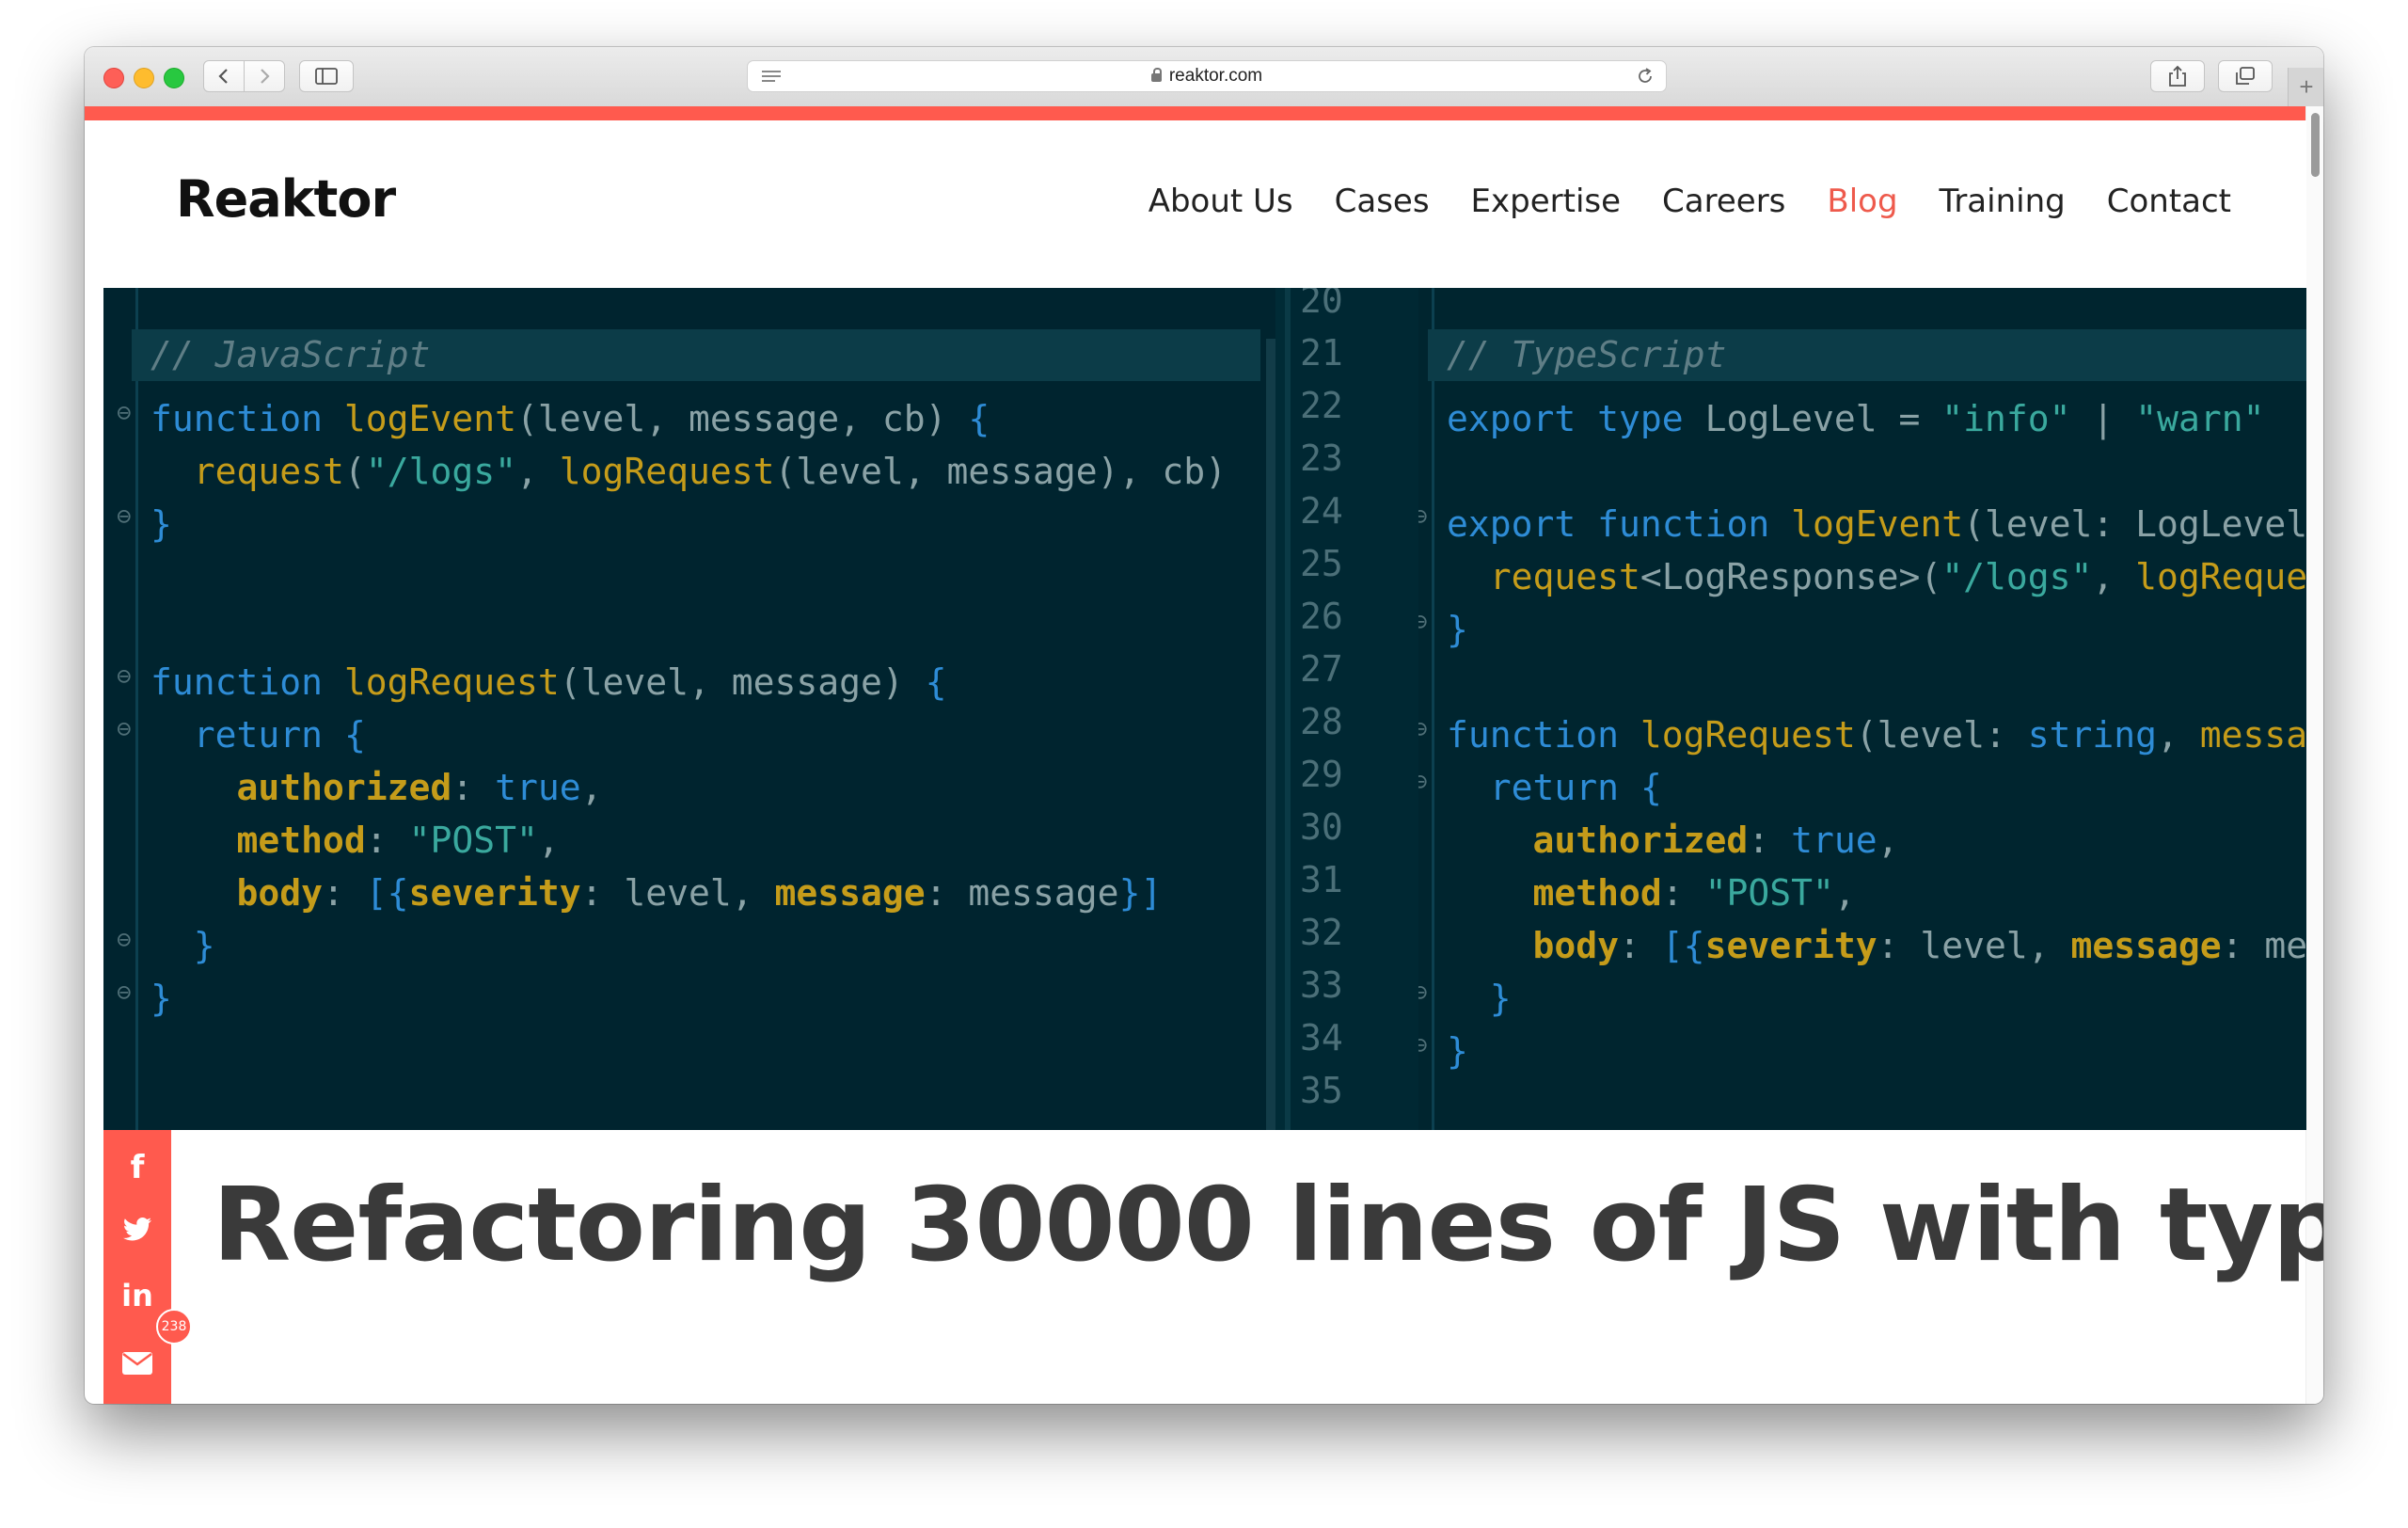  Describe the element at coordinates (1862, 201) in the screenshot. I see `nav-blog: Blog` at that location.